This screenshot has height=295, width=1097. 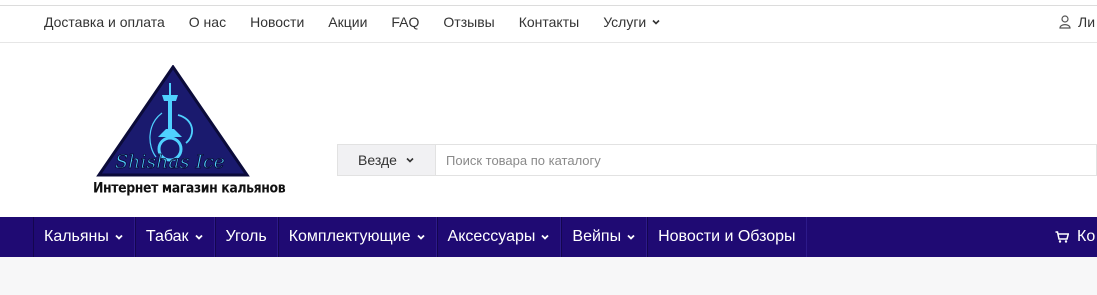 What do you see at coordinates (597, 236) in the screenshot?
I see `main-nav-vapes-label: Вейпы` at bounding box center [597, 236].